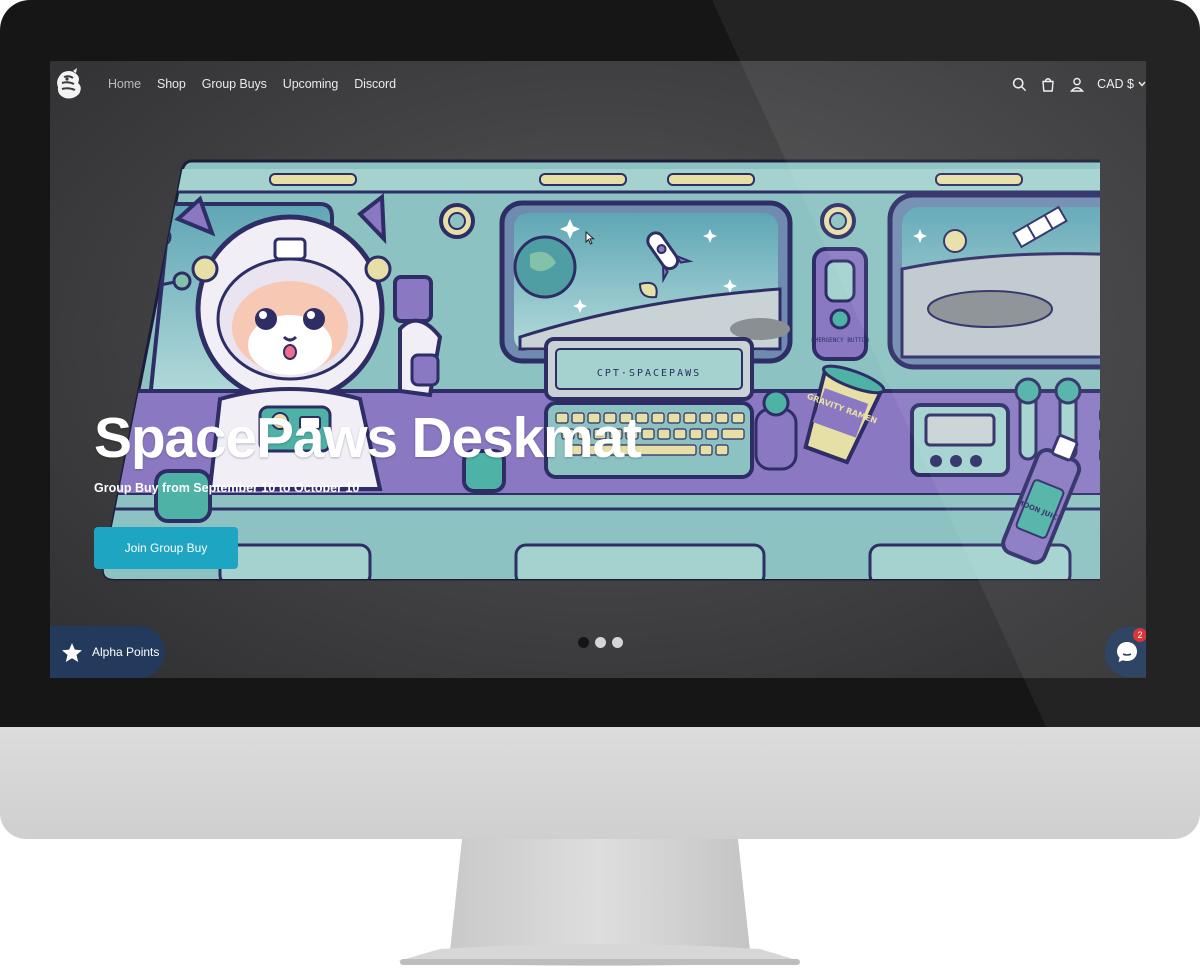 Image resolution: width=1200 pixels, height=969 pixels. What do you see at coordinates (234, 84) in the screenshot?
I see `nav-group-buys: Group Buys` at bounding box center [234, 84].